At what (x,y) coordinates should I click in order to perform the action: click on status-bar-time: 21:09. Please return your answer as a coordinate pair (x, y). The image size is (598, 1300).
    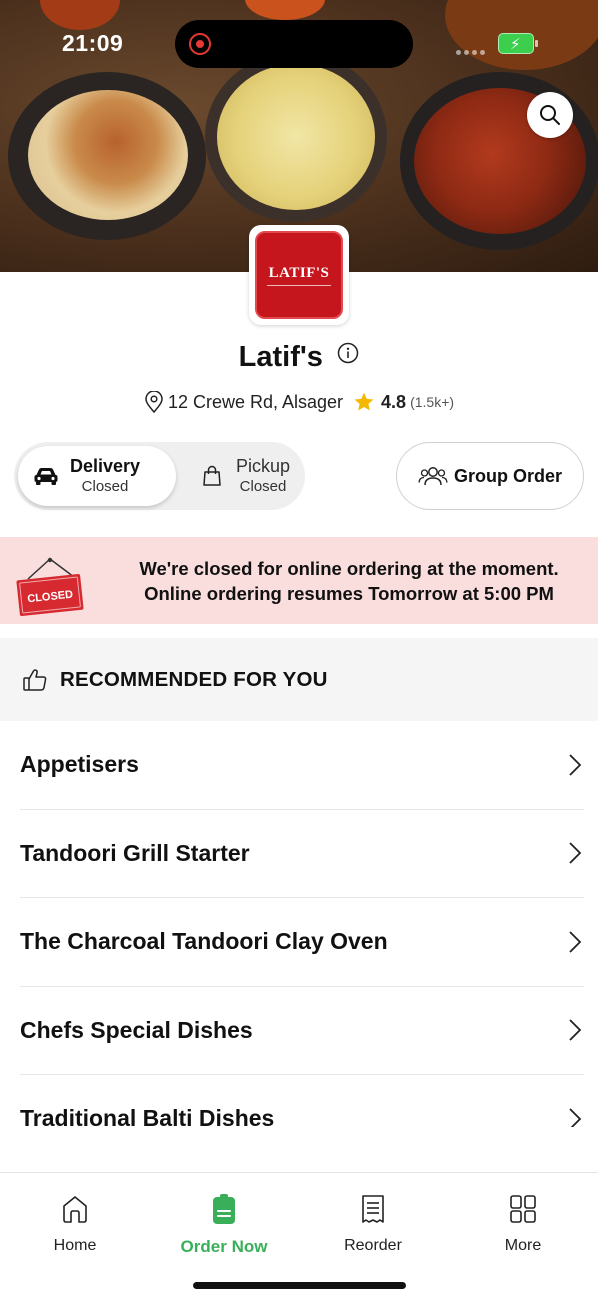
    Looking at the image, I should click on (93, 43).